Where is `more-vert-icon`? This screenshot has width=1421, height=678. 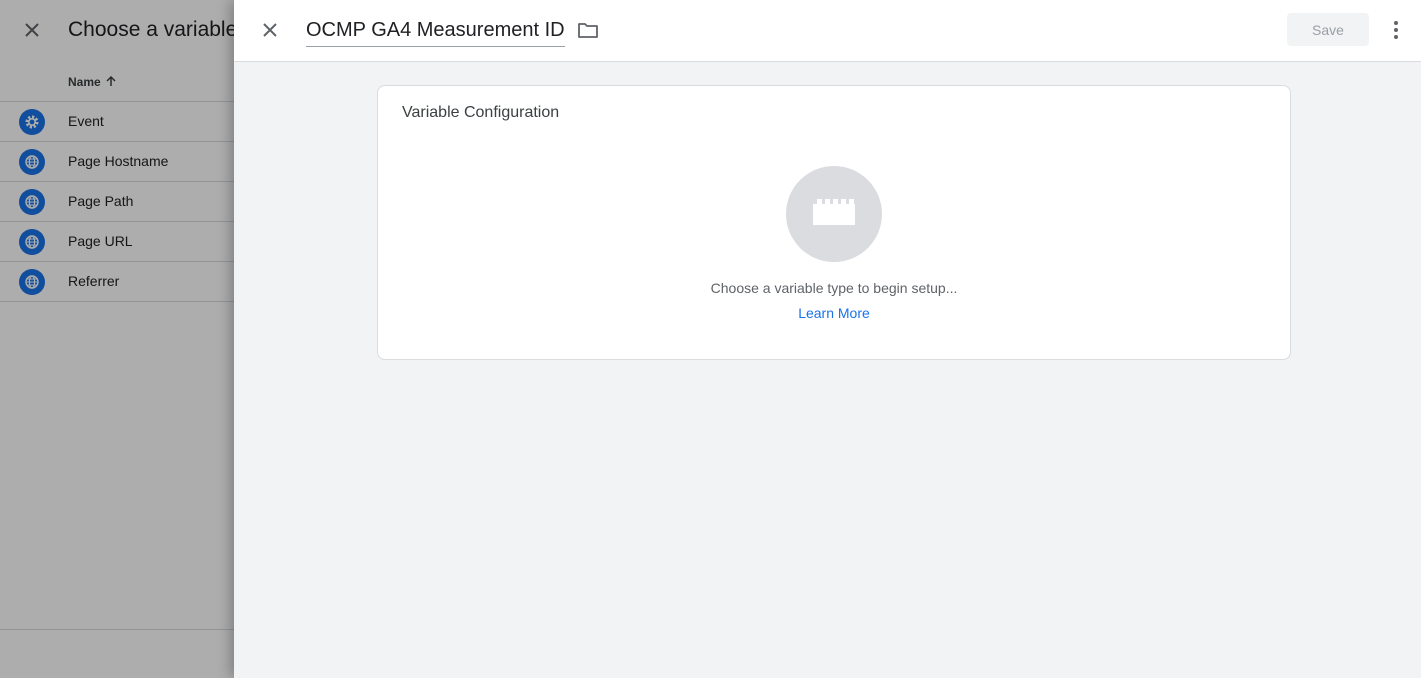 more-vert-icon is located at coordinates (1396, 30).